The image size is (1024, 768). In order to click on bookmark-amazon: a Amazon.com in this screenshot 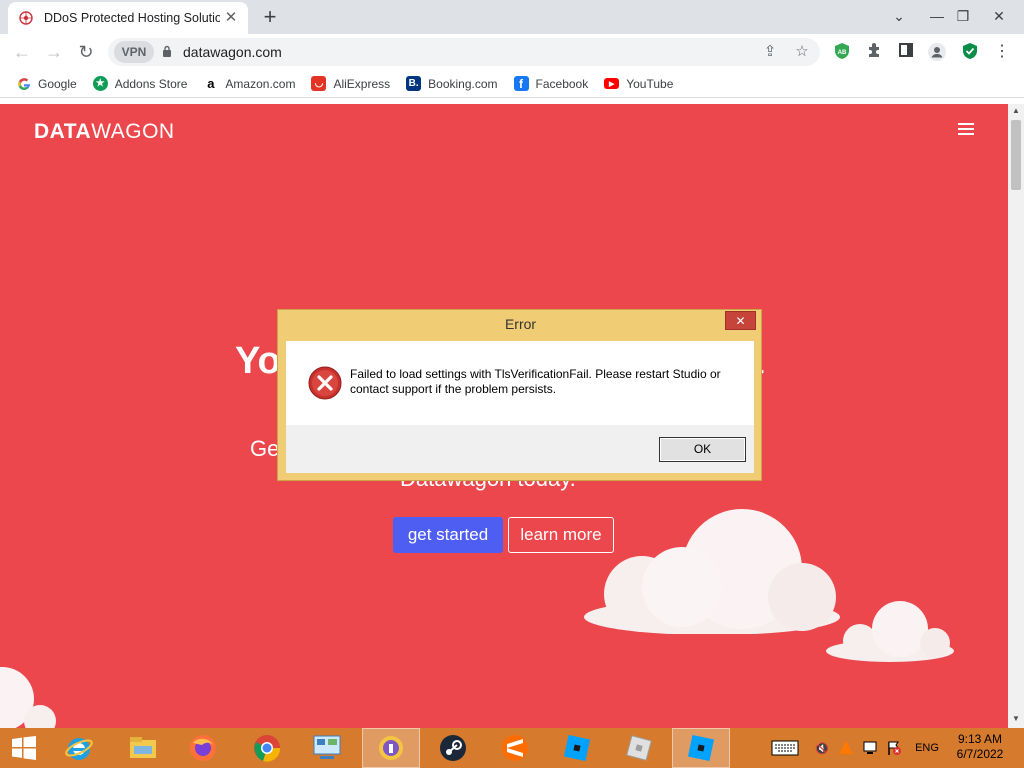, I will do `click(249, 83)`.